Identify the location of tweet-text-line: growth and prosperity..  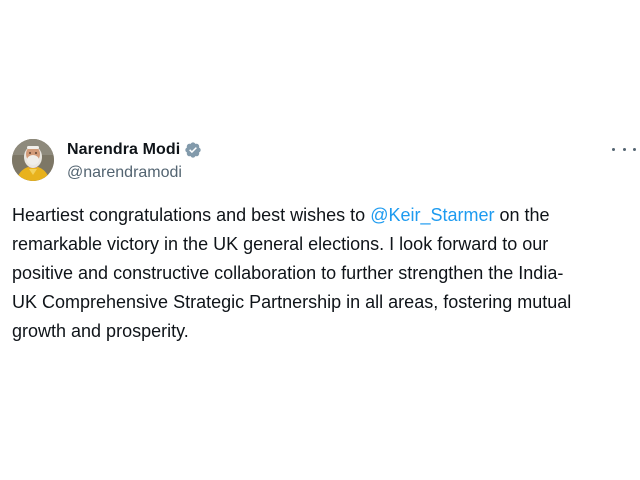
(100, 331).